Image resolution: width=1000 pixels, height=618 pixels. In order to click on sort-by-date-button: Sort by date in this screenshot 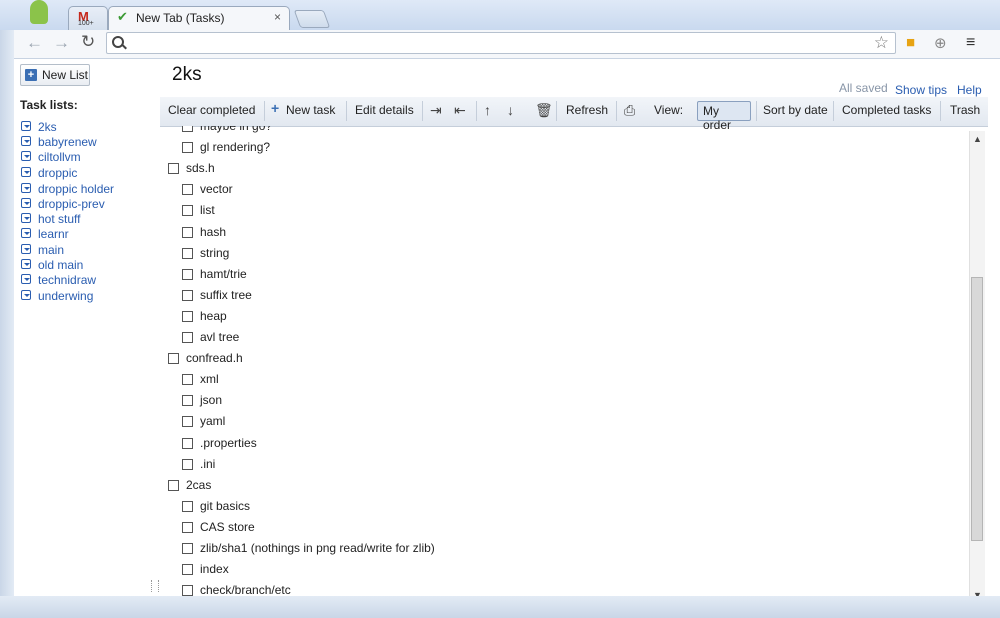, I will do `click(795, 110)`.